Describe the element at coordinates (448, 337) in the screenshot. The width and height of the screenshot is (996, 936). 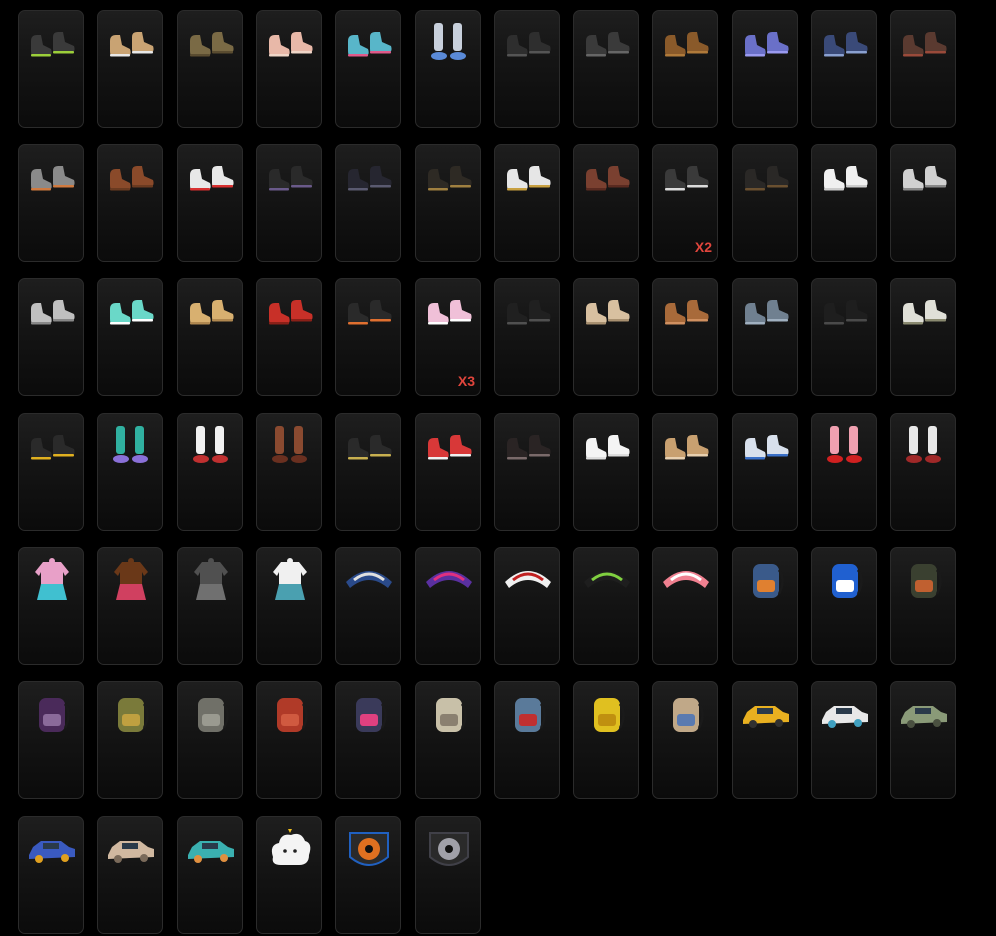
I see `inventory-item-tile: X3` at that location.